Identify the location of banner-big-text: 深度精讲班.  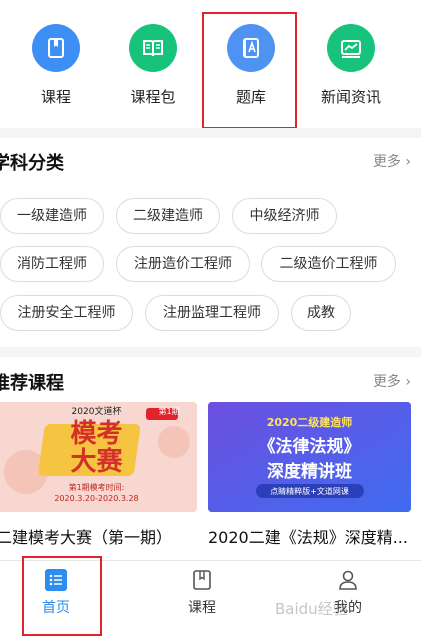
(309, 472).